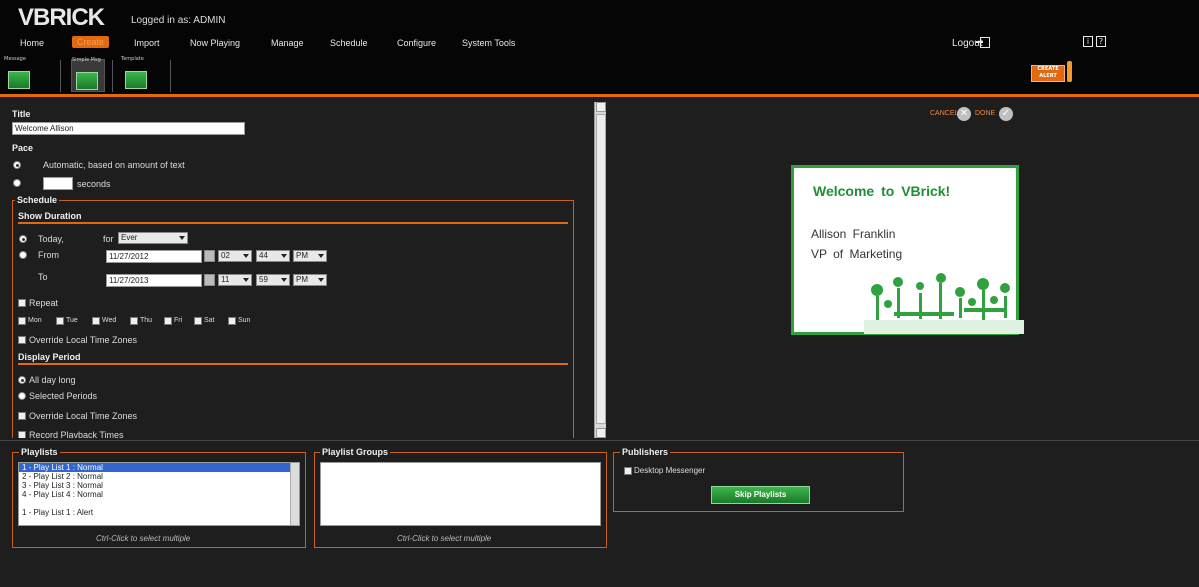 The height and width of the screenshot is (587, 1199). Describe the element at coordinates (129, 237) in the screenshot. I see `for-select-value: Ever` at that location.